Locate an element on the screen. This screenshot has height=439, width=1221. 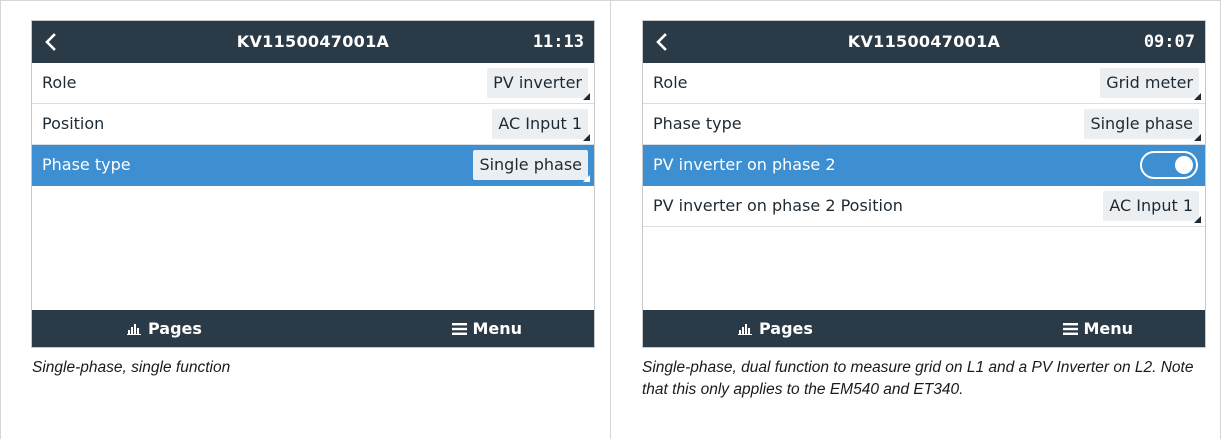
setting-row-position: Position AC Input 1 is located at coordinates (313, 124).